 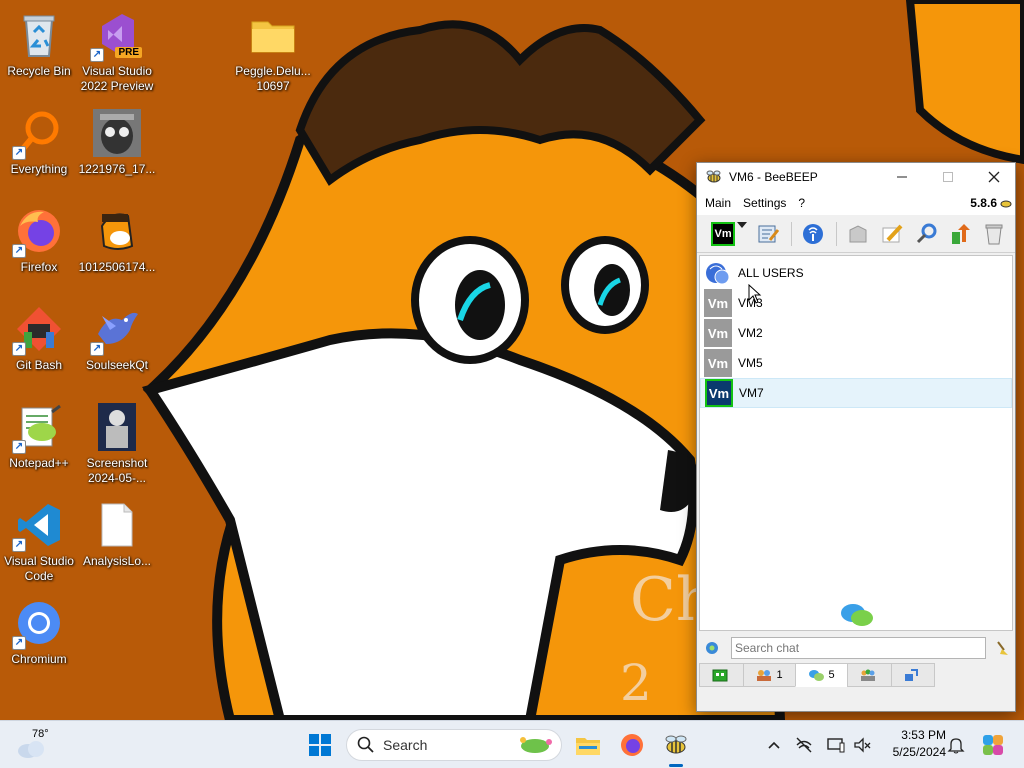 What do you see at coordinates (993, 745) in the screenshot?
I see `copilot-icon` at bounding box center [993, 745].